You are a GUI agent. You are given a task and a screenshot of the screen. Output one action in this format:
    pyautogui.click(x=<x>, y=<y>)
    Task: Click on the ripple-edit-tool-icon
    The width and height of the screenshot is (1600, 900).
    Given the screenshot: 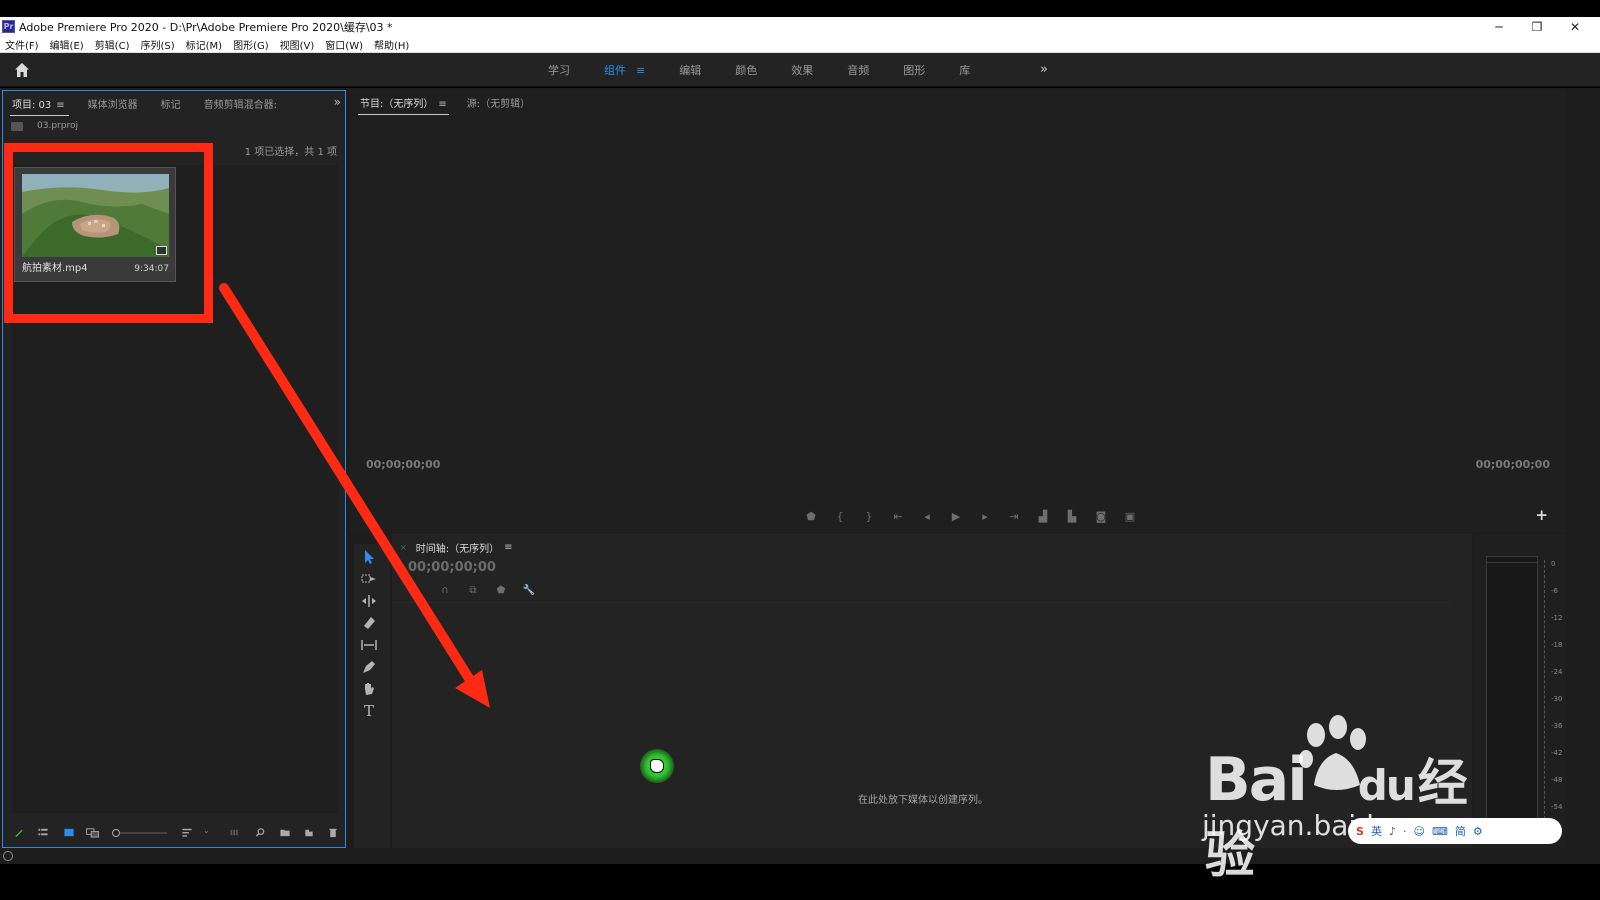 What is the action you would take?
    pyautogui.click(x=369, y=601)
    